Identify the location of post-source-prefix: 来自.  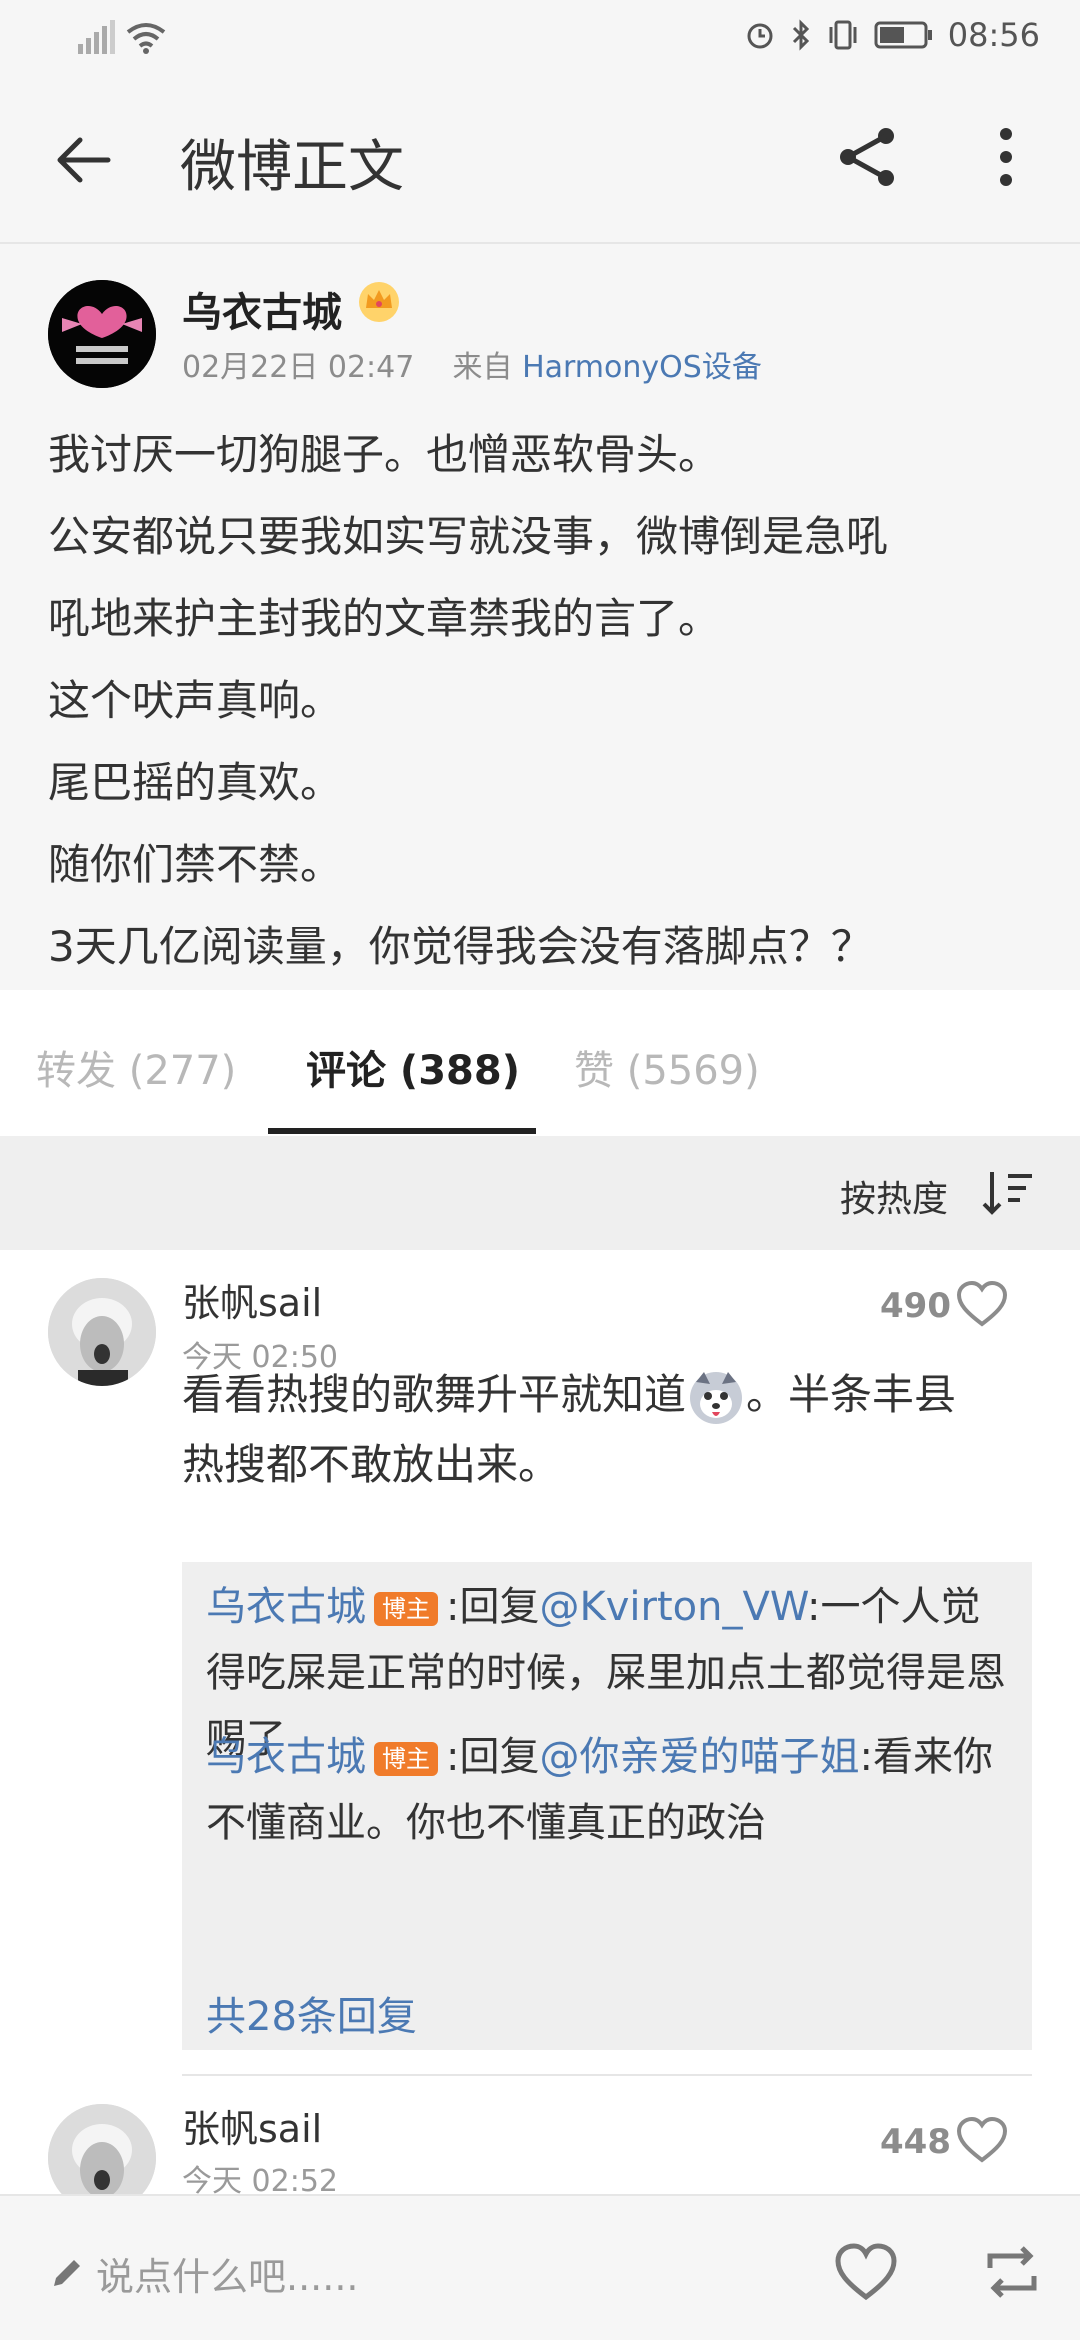
(482, 367).